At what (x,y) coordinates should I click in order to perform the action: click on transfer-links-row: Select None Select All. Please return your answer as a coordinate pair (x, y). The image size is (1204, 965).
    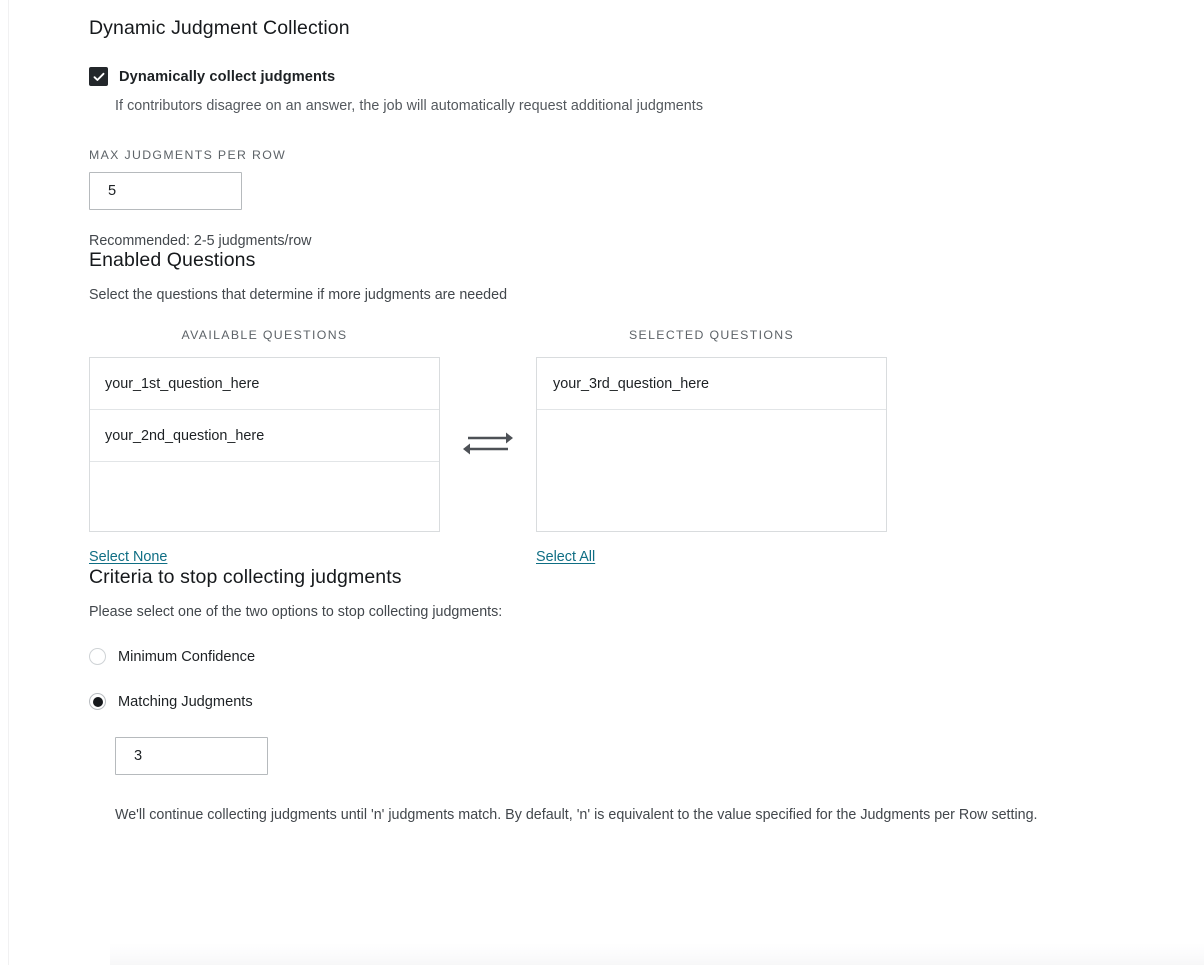
    Looking at the image, I should click on (488, 557).